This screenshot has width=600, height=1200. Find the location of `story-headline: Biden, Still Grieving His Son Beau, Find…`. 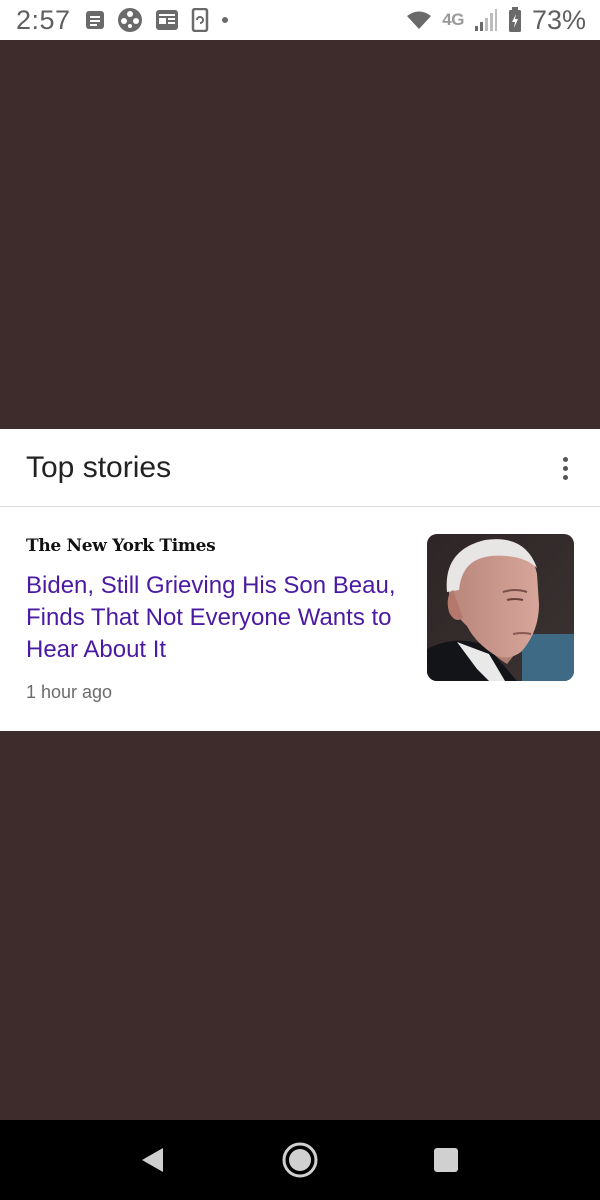

story-headline: Biden, Still Grieving His Son Beau, Find… is located at coordinates (211, 618).